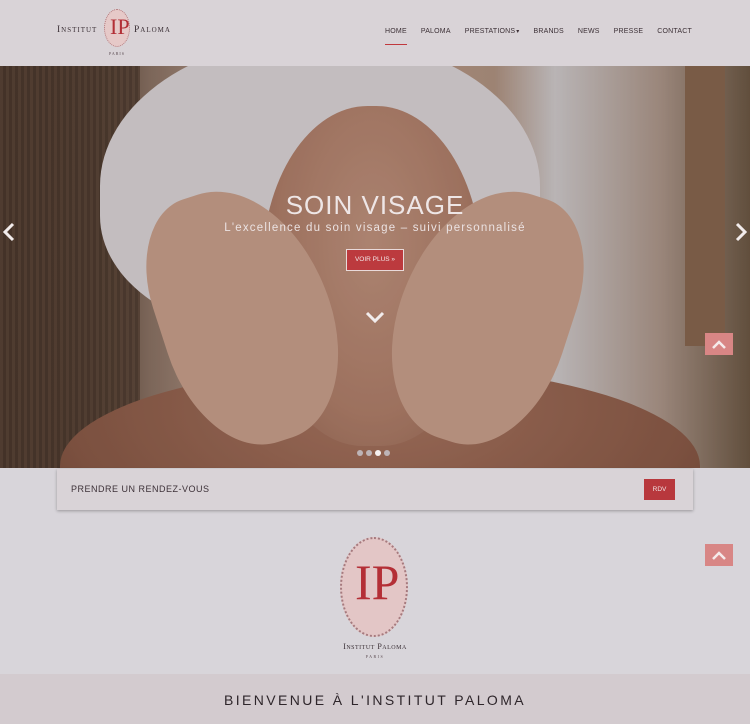  Describe the element at coordinates (396, 36) in the screenshot. I see `nav-item-home: HOME` at that location.